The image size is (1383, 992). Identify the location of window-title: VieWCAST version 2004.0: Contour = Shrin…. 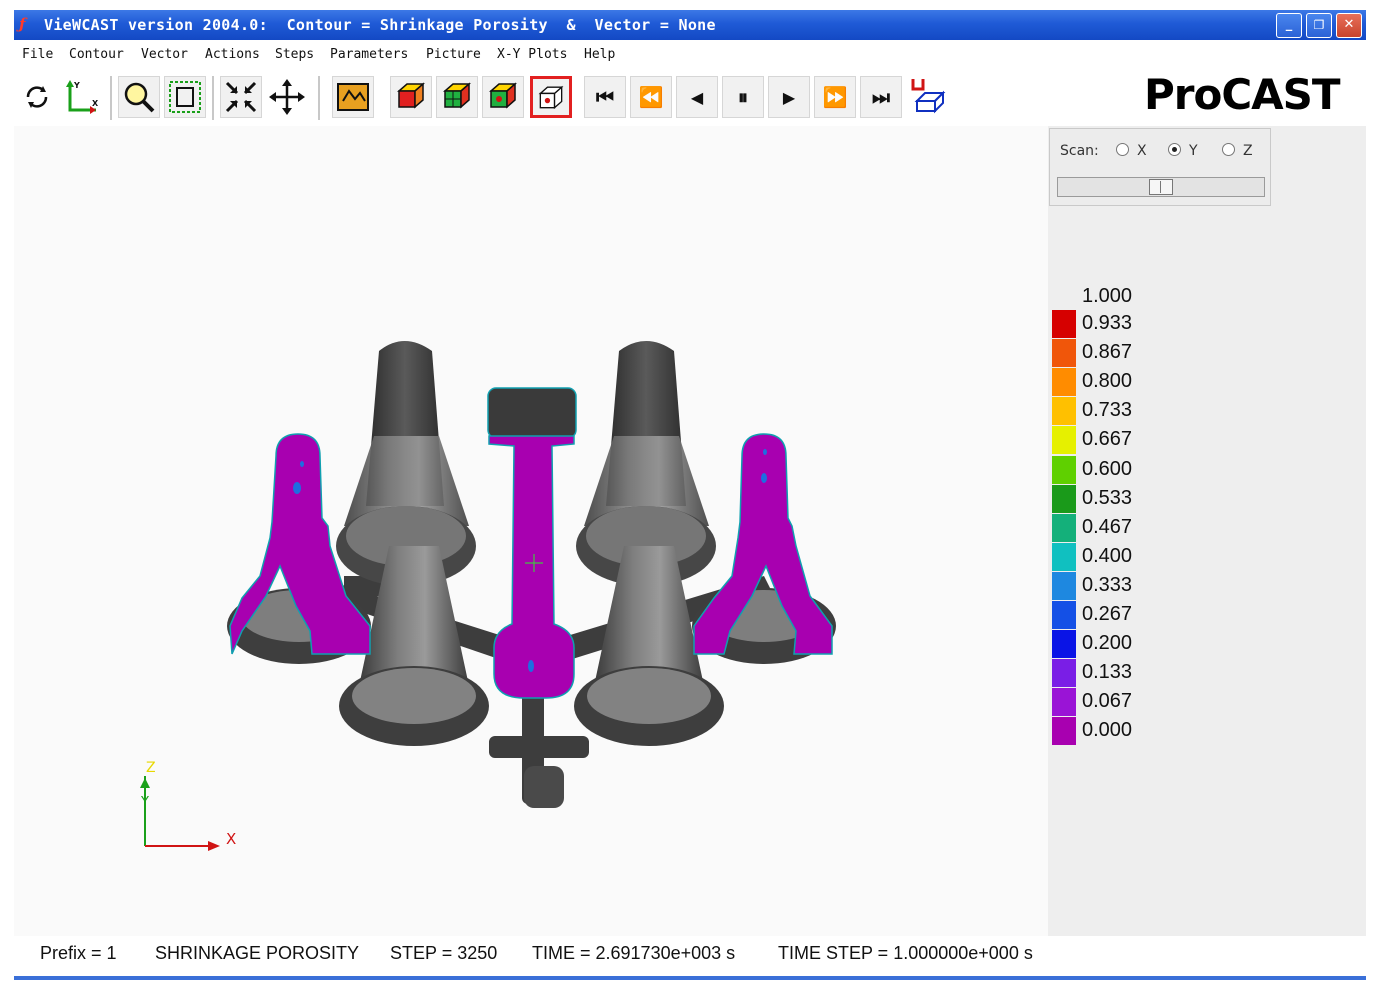
(380, 25).